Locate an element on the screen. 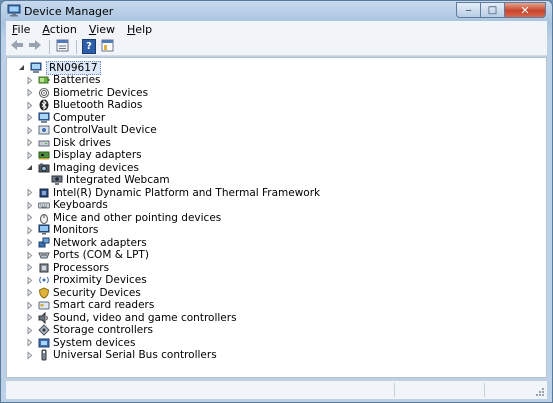  status-bar is located at coordinates (276, 389).